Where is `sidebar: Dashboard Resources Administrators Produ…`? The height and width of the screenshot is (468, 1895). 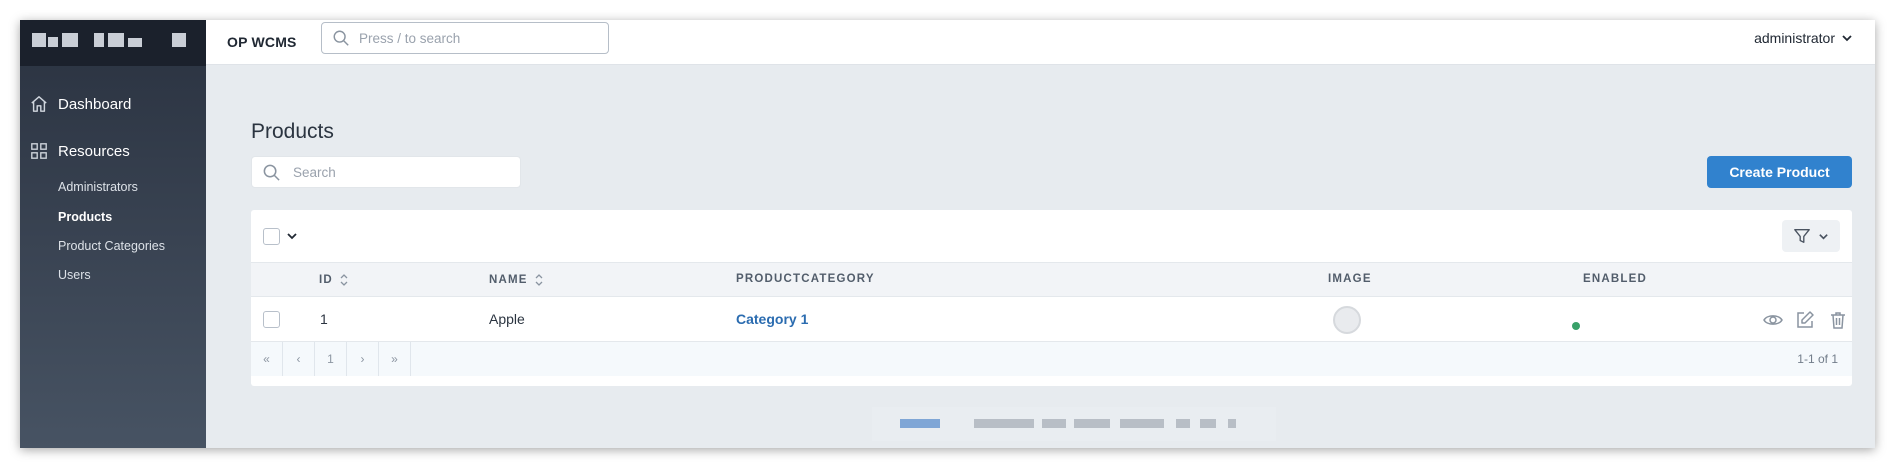 sidebar: Dashboard Resources Administrators Produ… is located at coordinates (113, 234).